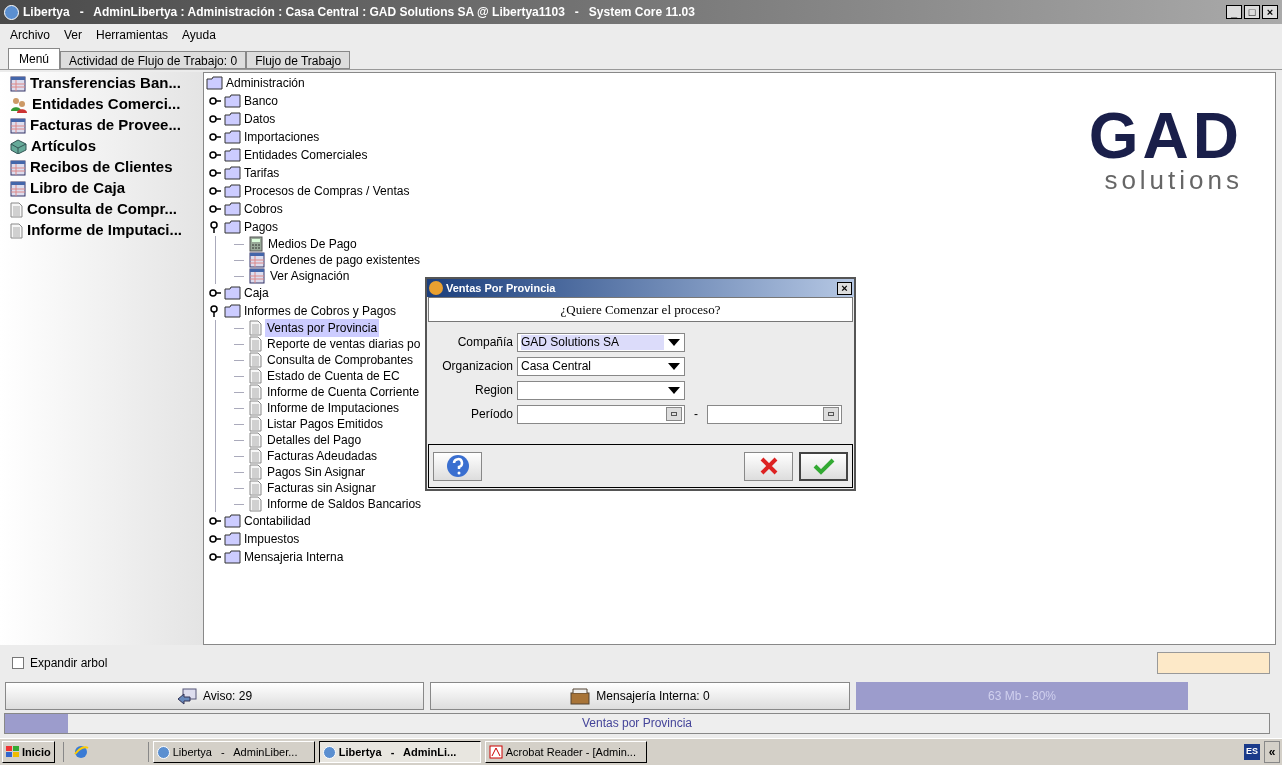 The height and width of the screenshot is (765, 1282). Describe the element at coordinates (106, 146) in the screenshot. I see `favorite-item: Artículos` at that location.